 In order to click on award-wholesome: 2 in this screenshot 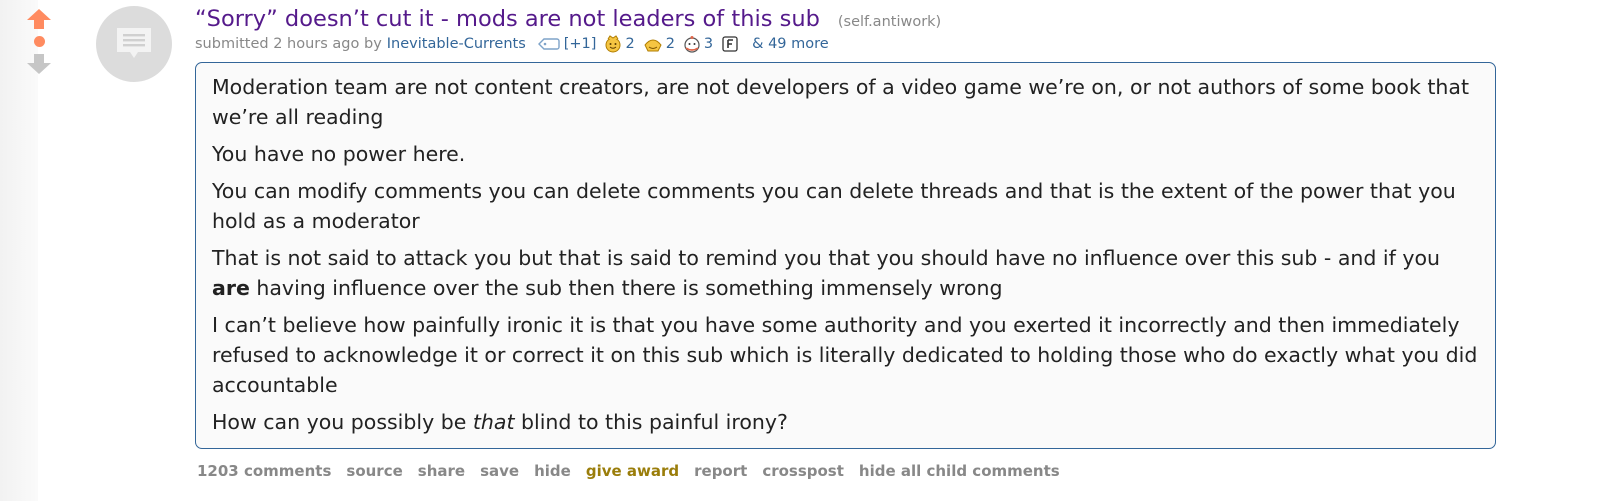, I will do `click(619, 44)`.